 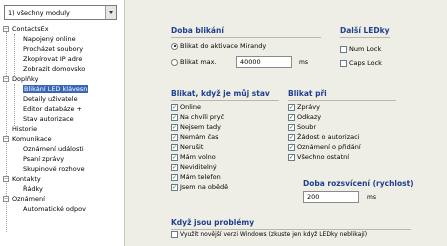 What do you see at coordinates (200, 177) in the screenshot?
I see `checkbox-label: Mám telefon` at bounding box center [200, 177].